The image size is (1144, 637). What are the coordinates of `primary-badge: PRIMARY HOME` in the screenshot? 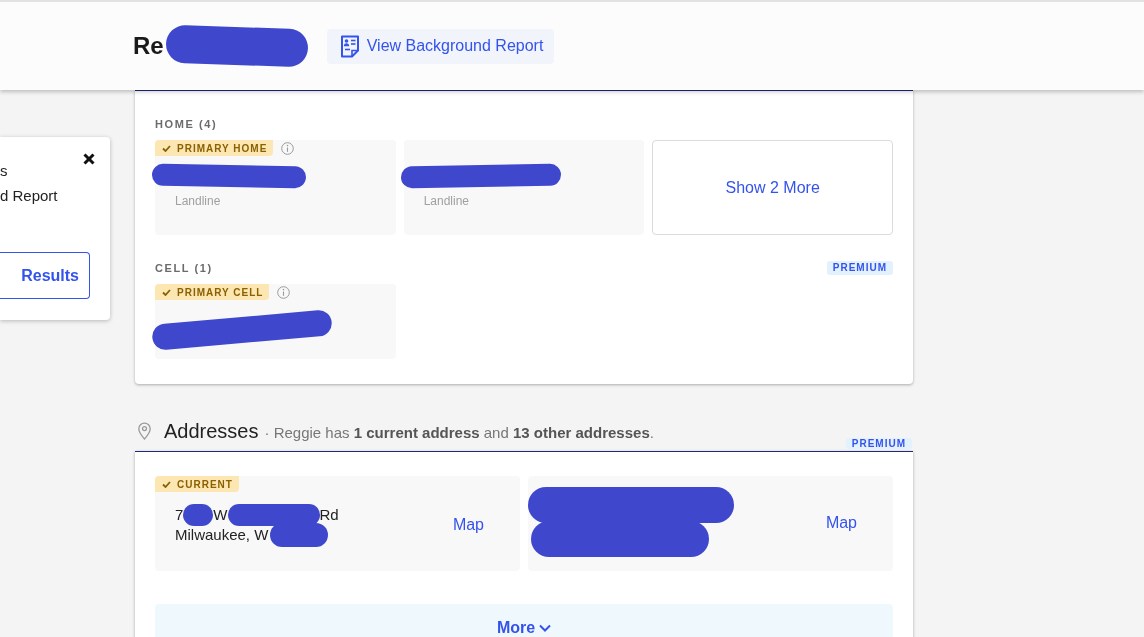 It's located at (214, 148).